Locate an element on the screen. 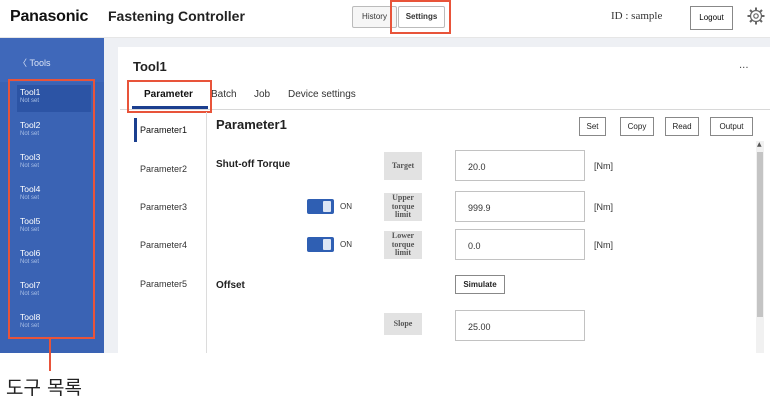 Image resolution: width=770 pixels, height=403 pixels. upper-torque-unit: [Nm] is located at coordinates (603, 207).